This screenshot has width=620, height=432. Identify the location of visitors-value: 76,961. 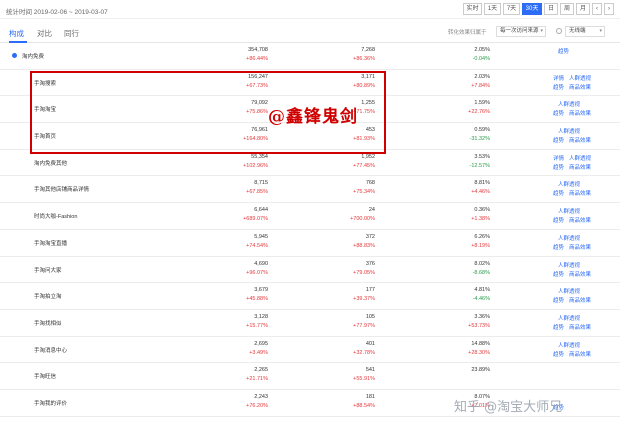
(259, 130).